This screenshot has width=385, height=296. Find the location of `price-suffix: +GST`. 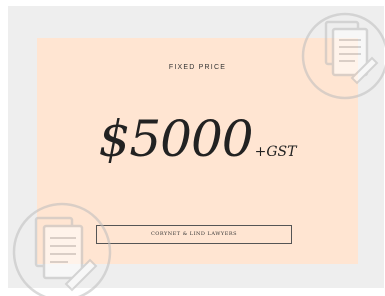

price-suffix: +GST is located at coordinates (275, 152).